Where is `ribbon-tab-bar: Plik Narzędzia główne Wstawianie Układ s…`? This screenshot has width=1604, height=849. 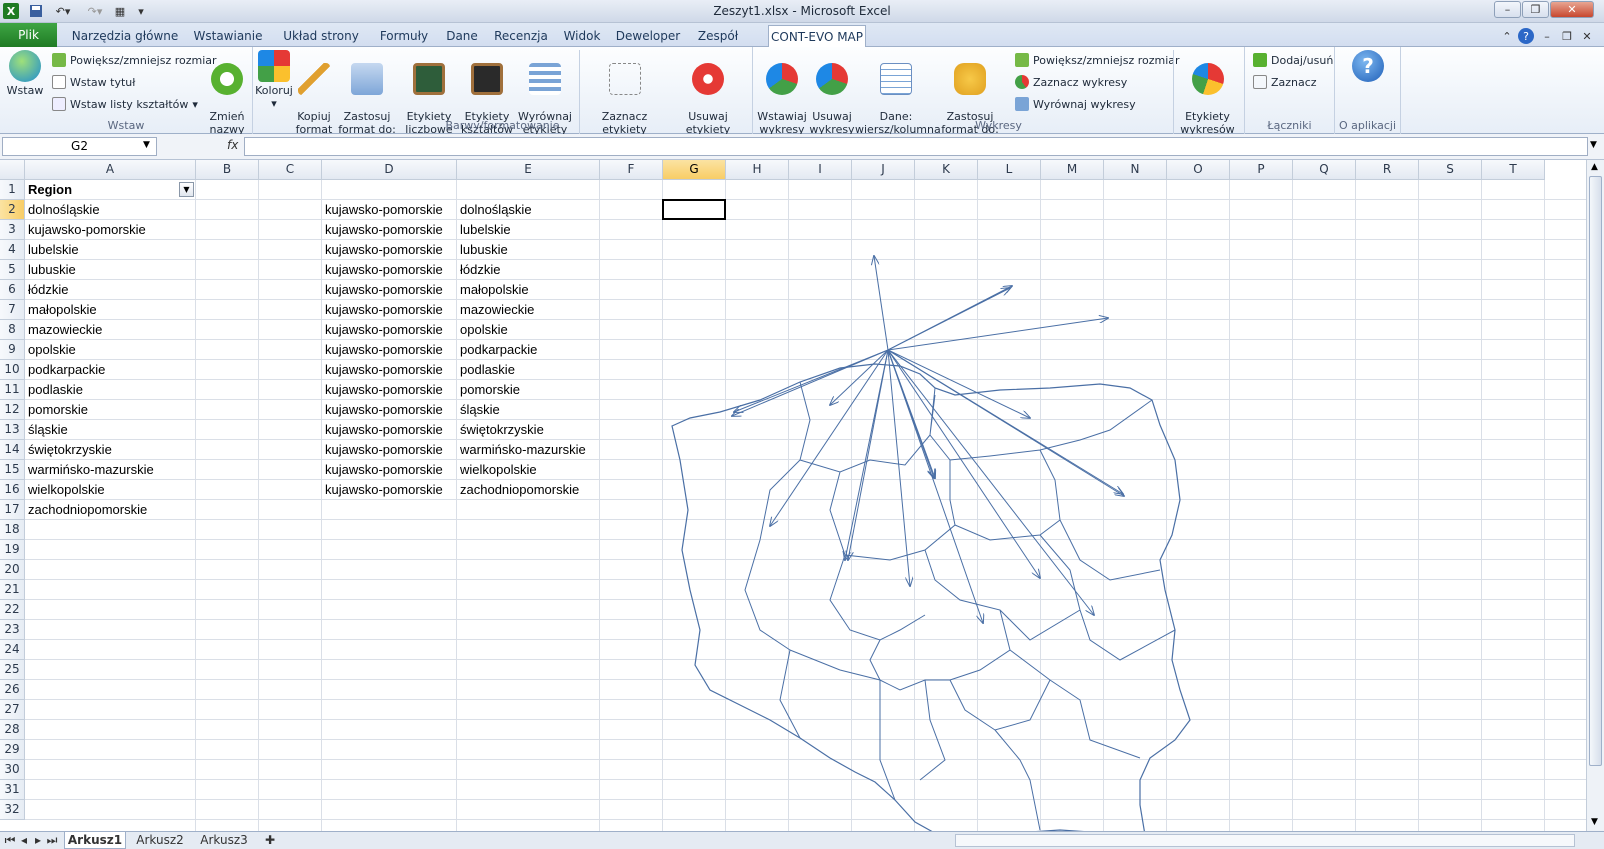 ribbon-tab-bar: Plik Narzędzia główne Wstawianie Układ s… is located at coordinates (802, 35).